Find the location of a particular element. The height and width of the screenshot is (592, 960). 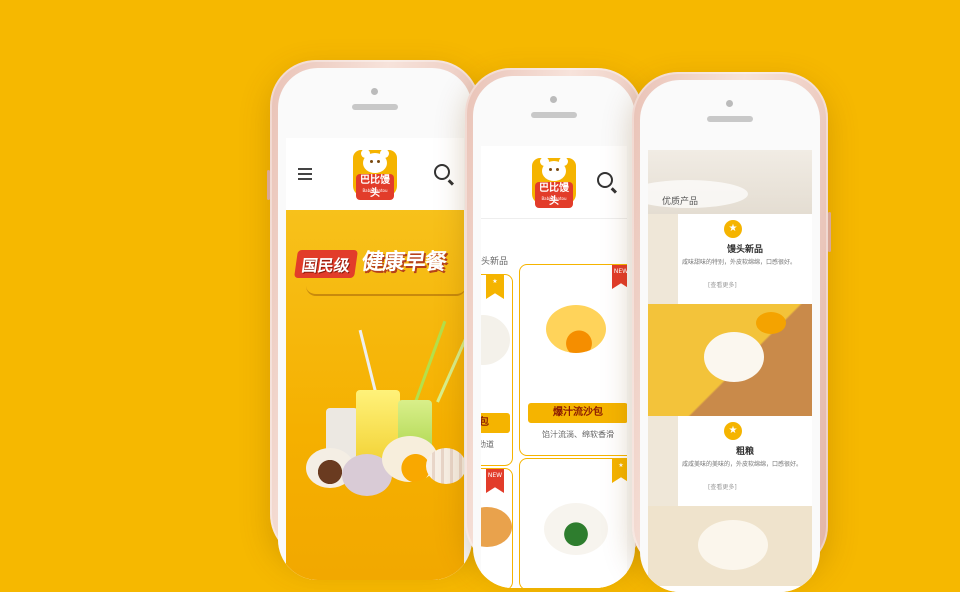

soup-bowl-image is located at coordinates (771, 323).